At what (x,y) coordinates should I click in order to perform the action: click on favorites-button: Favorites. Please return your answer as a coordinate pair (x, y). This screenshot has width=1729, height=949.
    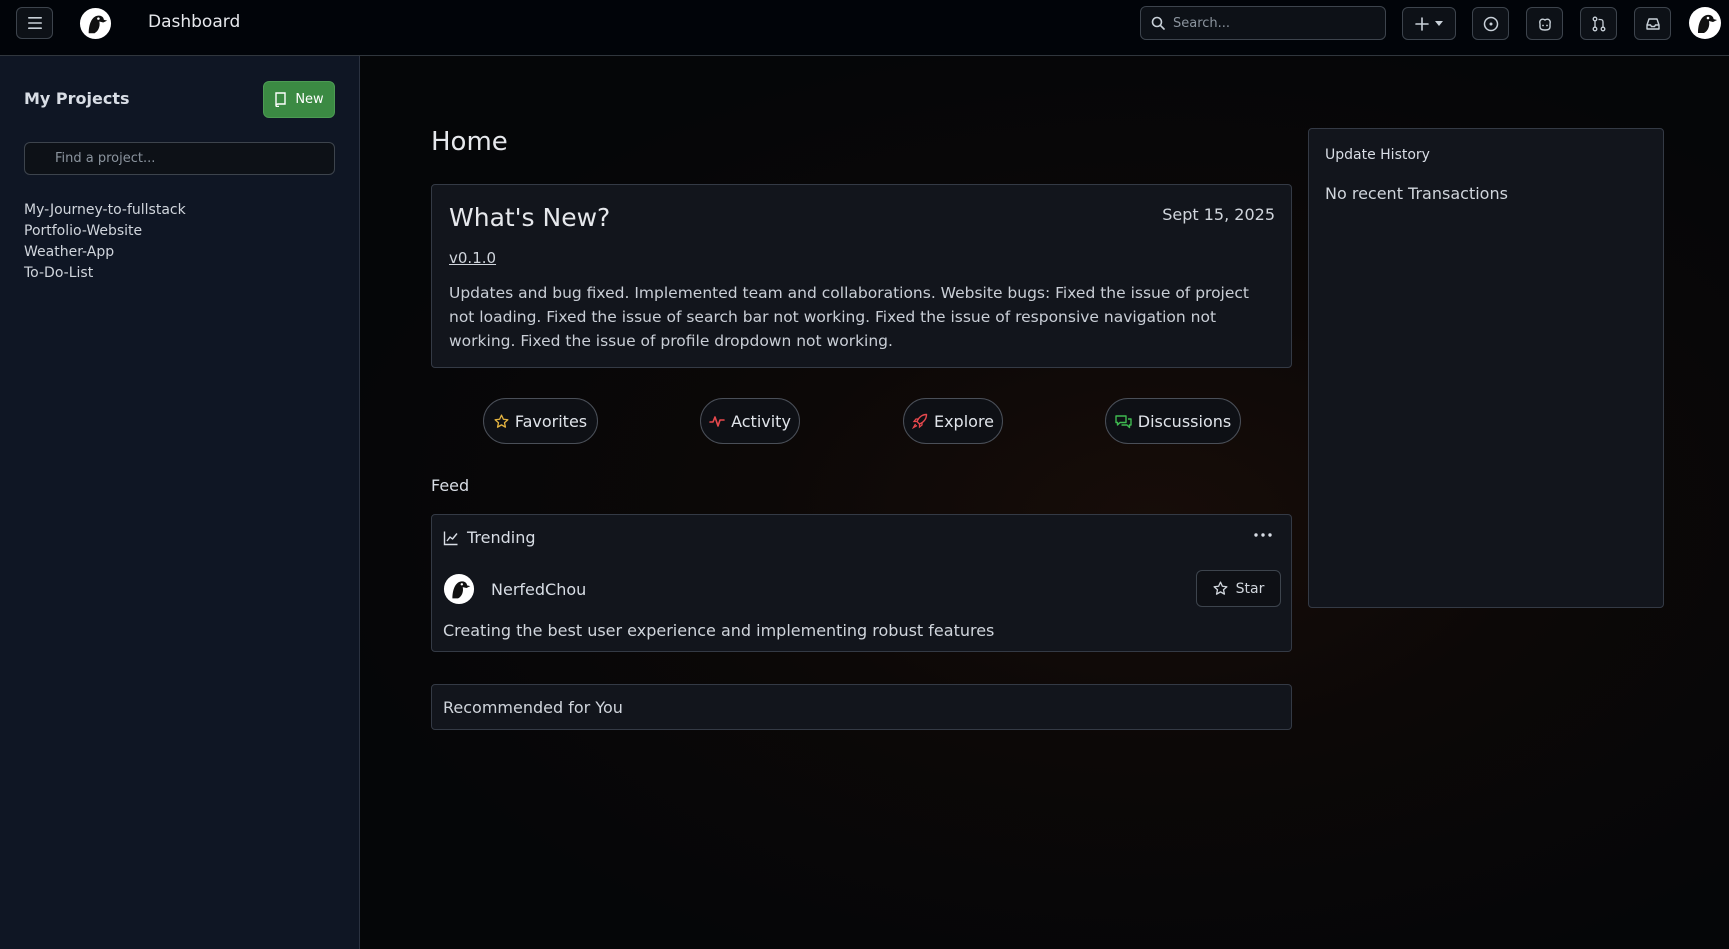
    Looking at the image, I should click on (540, 421).